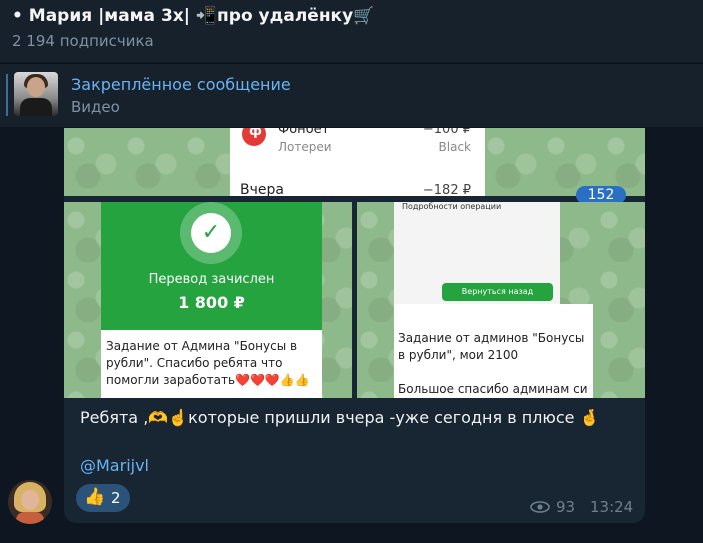 This screenshot has height=543, width=703. I want to click on transaction-amount: −100 ₽, so click(446, 132).